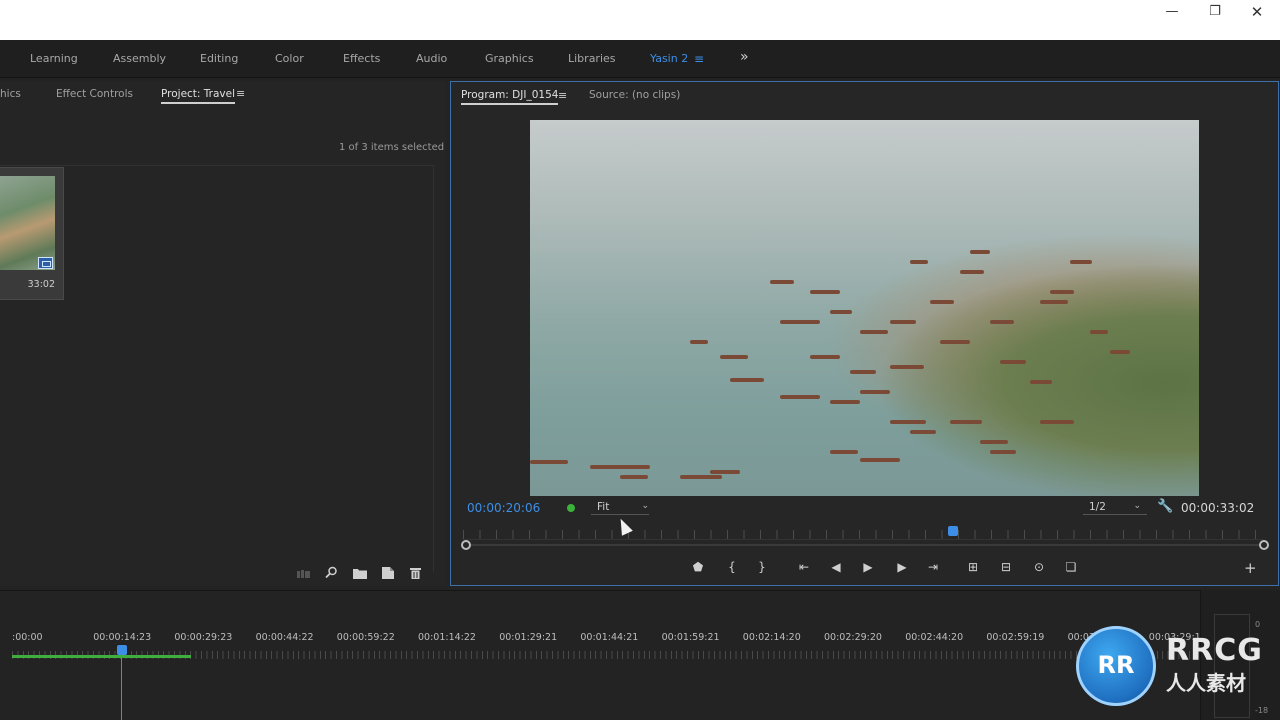 The image size is (1280, 720). What do you see at coordinates (240, 93) in the screenshot?
I see `project-panel-menu-icon: ≡` at bounding box center [240, 93].